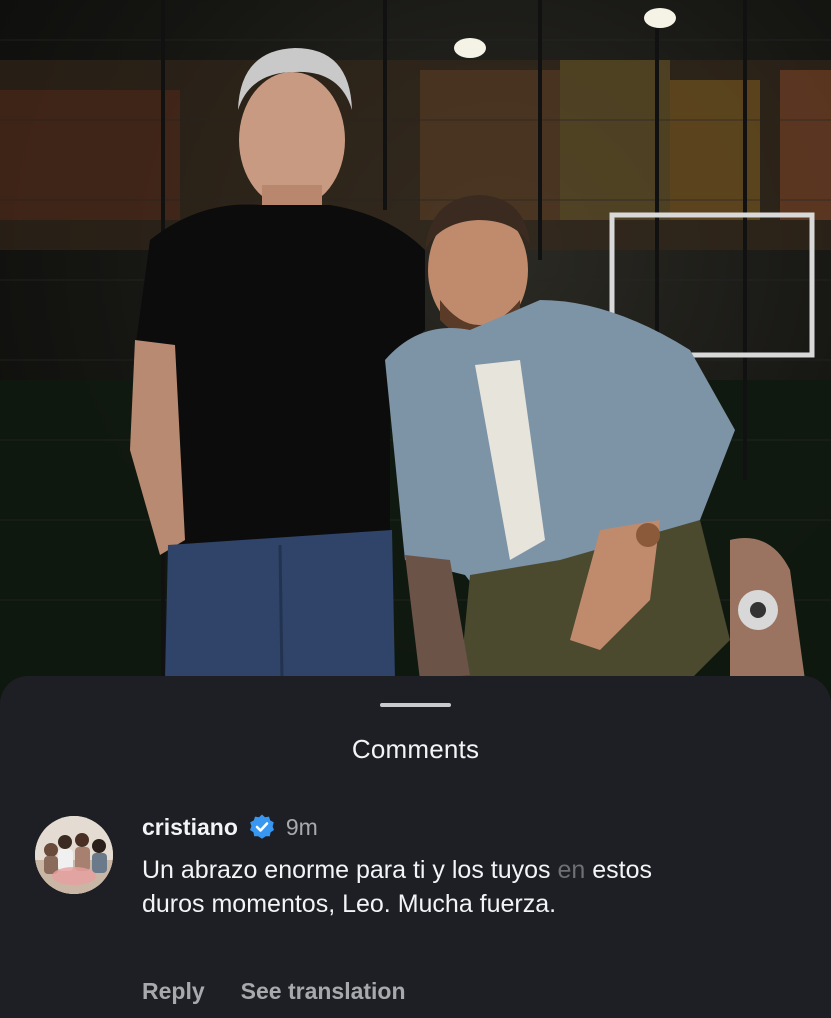  I want to click on comment-text-main: Un abrazo enorme para ti y los tuyos, so click(350, 870).